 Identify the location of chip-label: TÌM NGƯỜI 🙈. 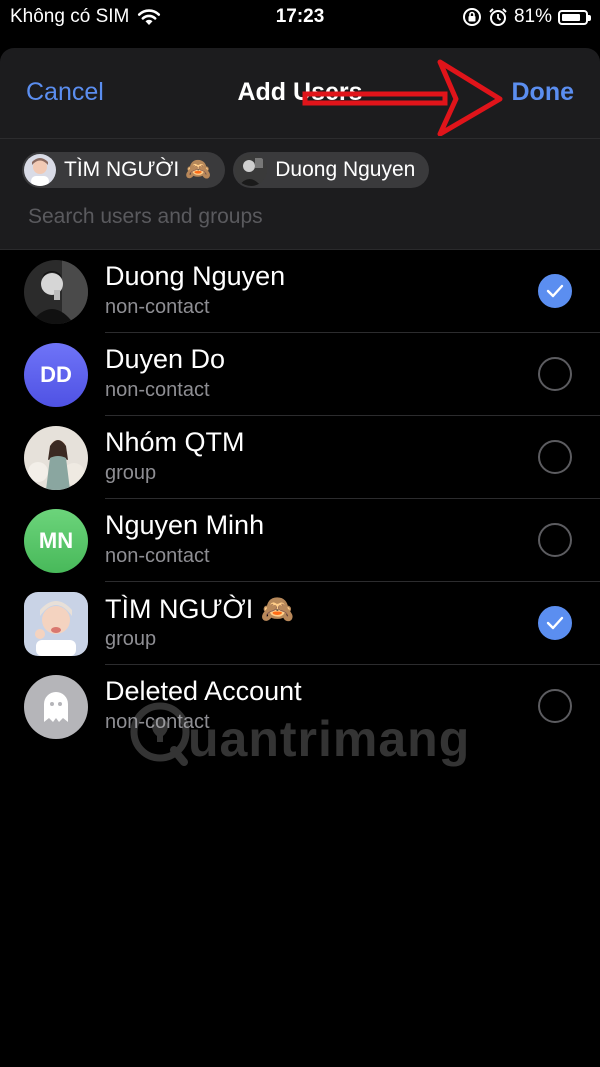
(138, 169).